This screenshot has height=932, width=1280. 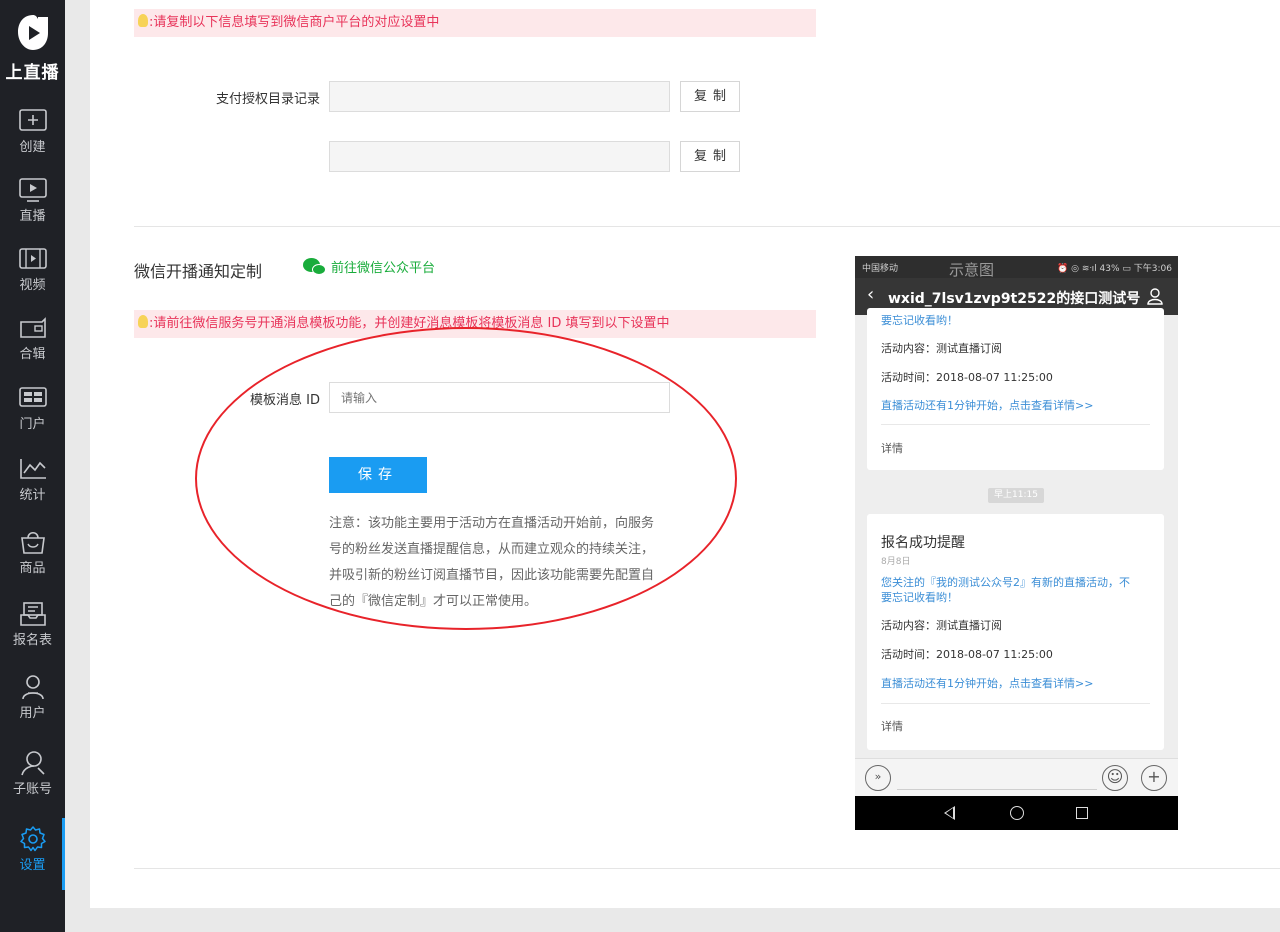 What do you see at coordinates (1016, 267) in the screenshot?
I see `phone-status-bar: 中国移动 示意图 ⏰ ◎ ≋ᐧıl 43% ▭ 下午3:06` at bounding box center [1016, 267].